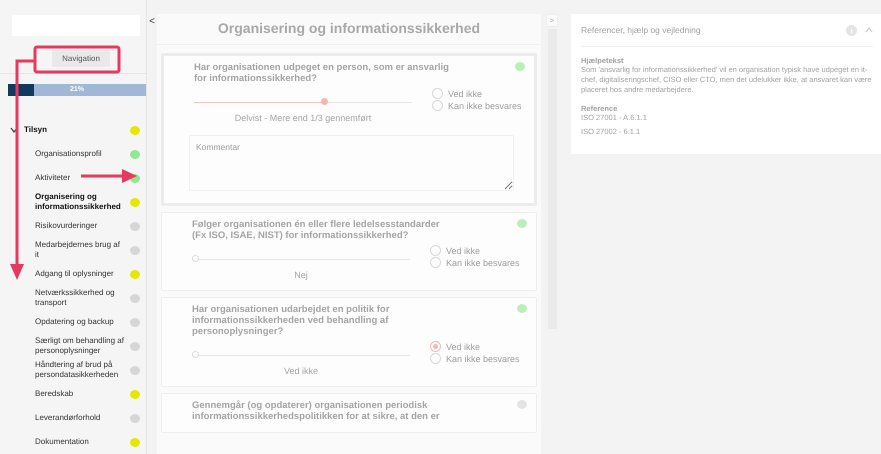  I want to click on comment-field: Kommentar, so click(351, 163).